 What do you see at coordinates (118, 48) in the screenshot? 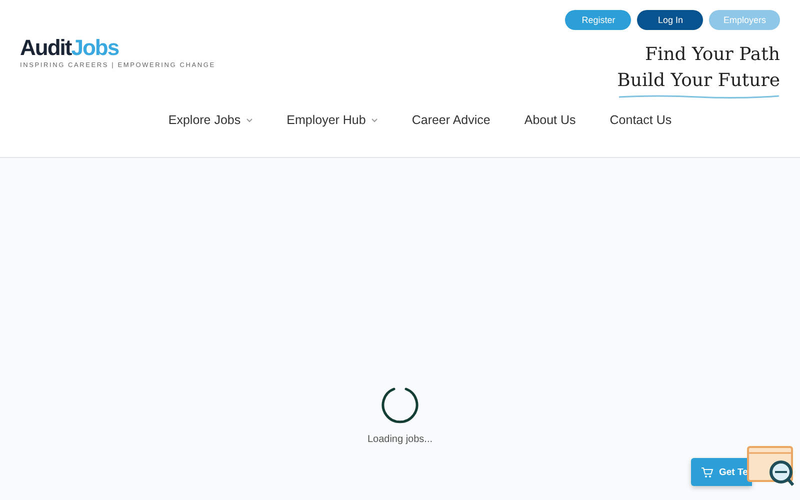
I see `logo: AuditJobs` at bounding box center [118, 48].